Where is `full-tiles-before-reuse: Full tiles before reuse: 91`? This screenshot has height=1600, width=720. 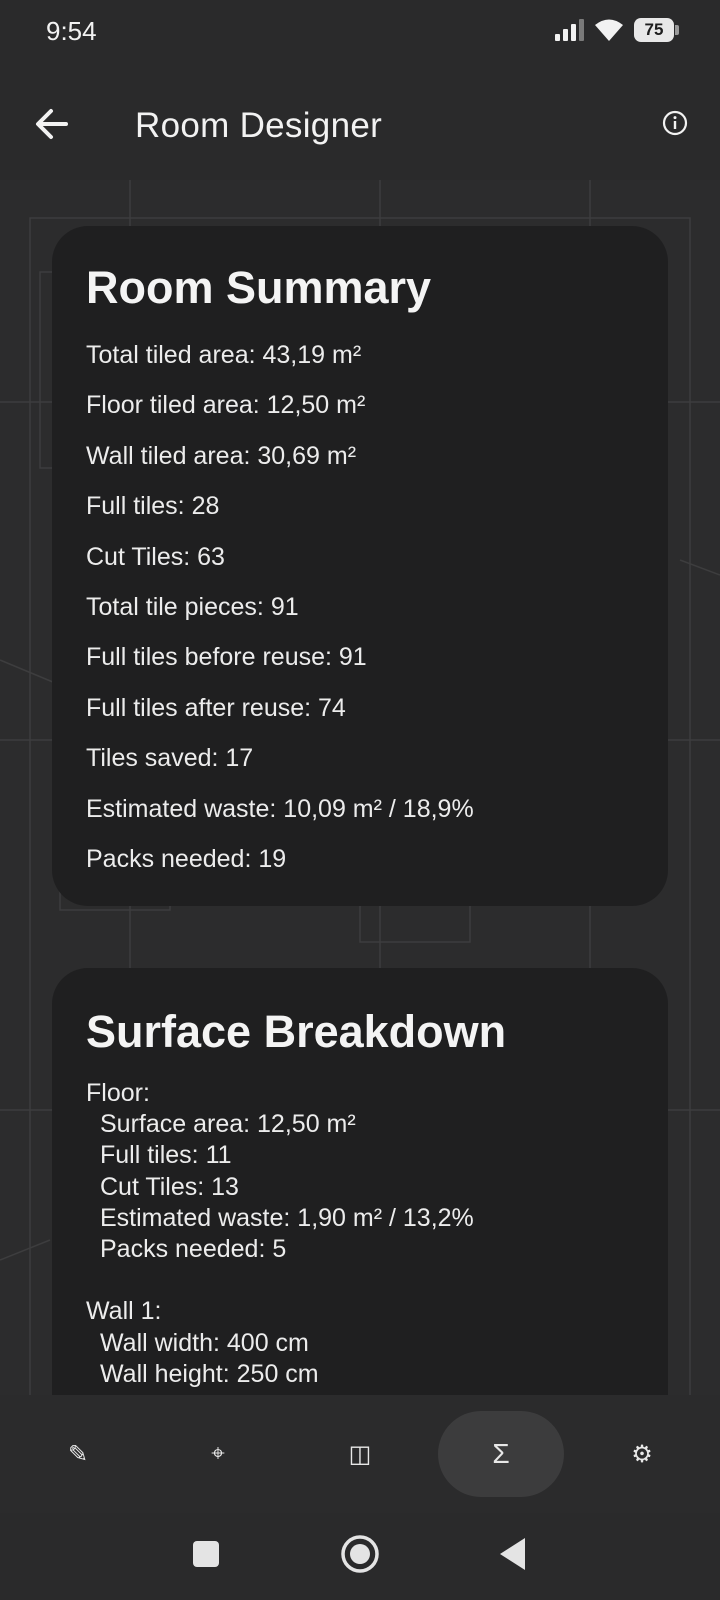
full-tiles-before-reuse: Full tiles before reuse: 91 is located at coordinates (226, 657).